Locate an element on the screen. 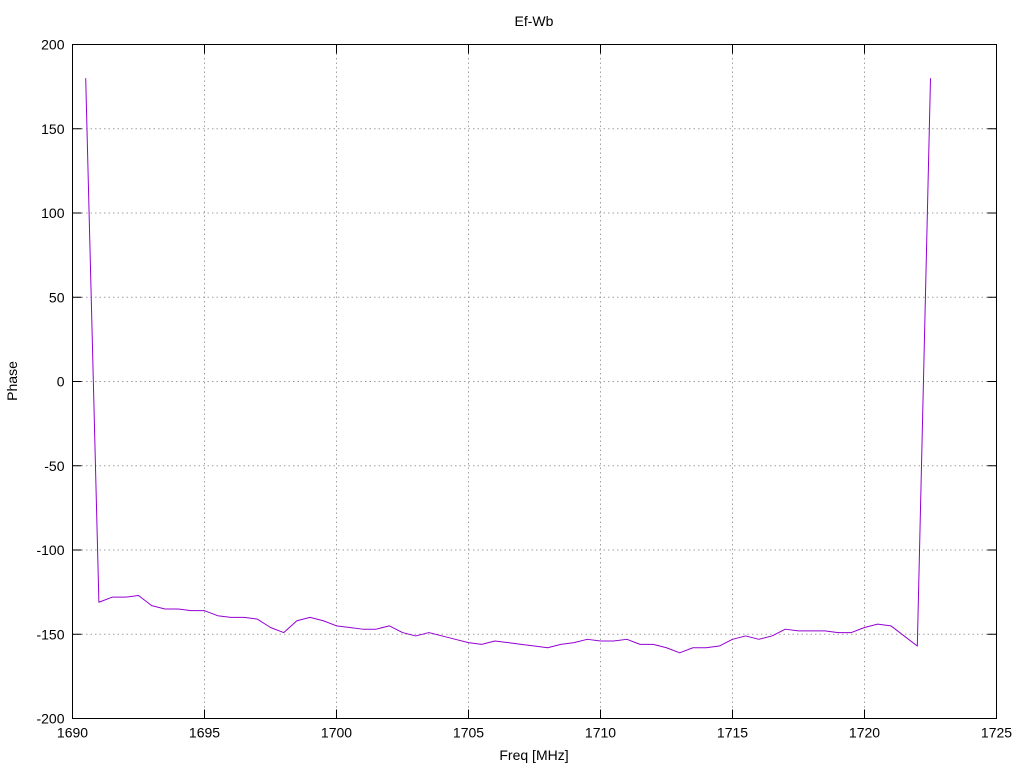 This screenshot has width=1024, height=768. y-tick-label: 50 is located at coordinates (57, 297).